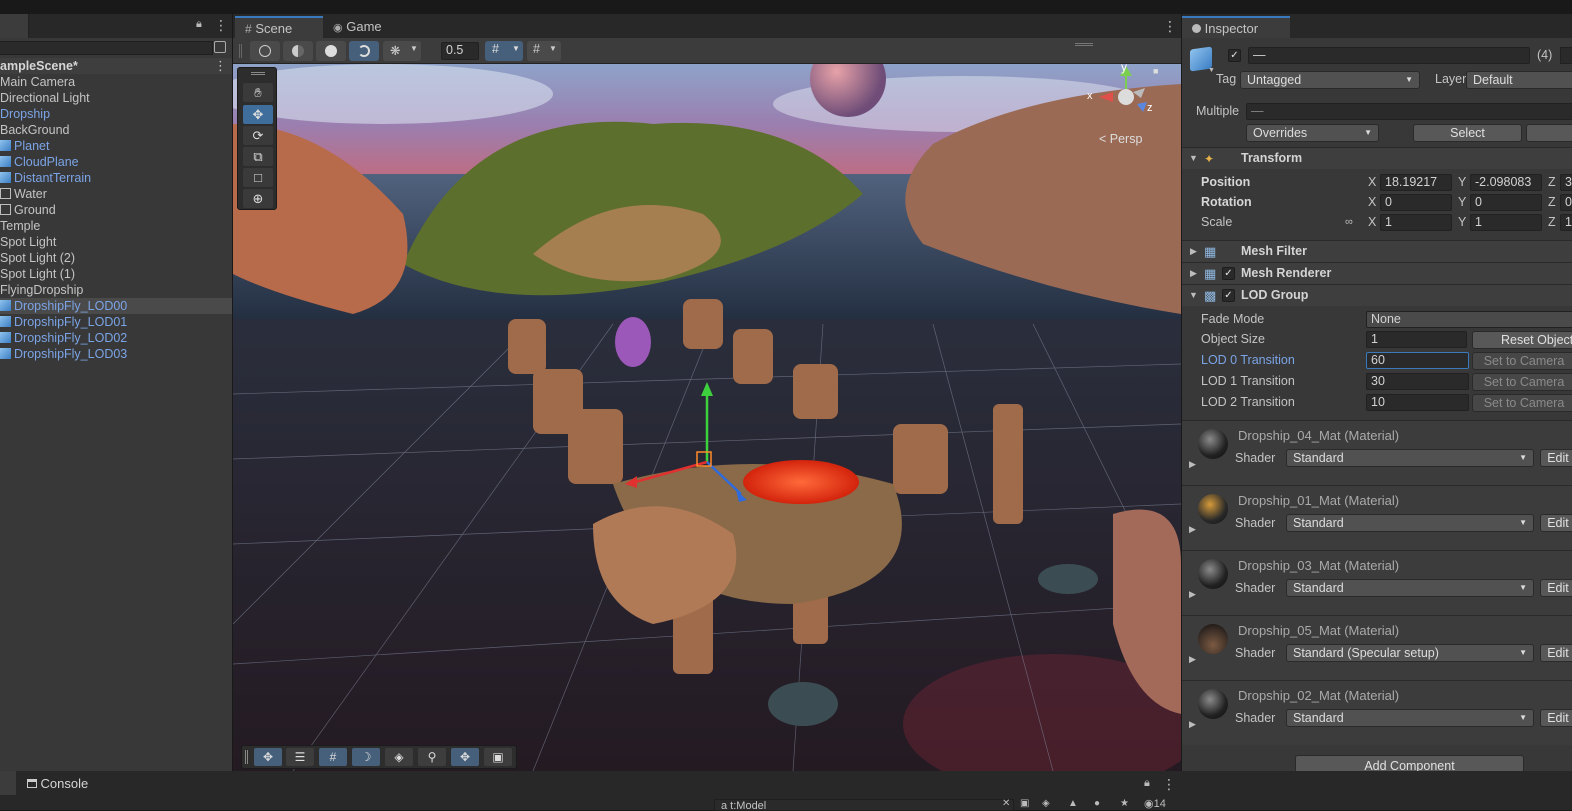 The height and width of the screenshot is (811, 1572). What do you see at coordinates (1549, 133) in the screenshot?
I see `open-button` at bounding box center [1549, 133].